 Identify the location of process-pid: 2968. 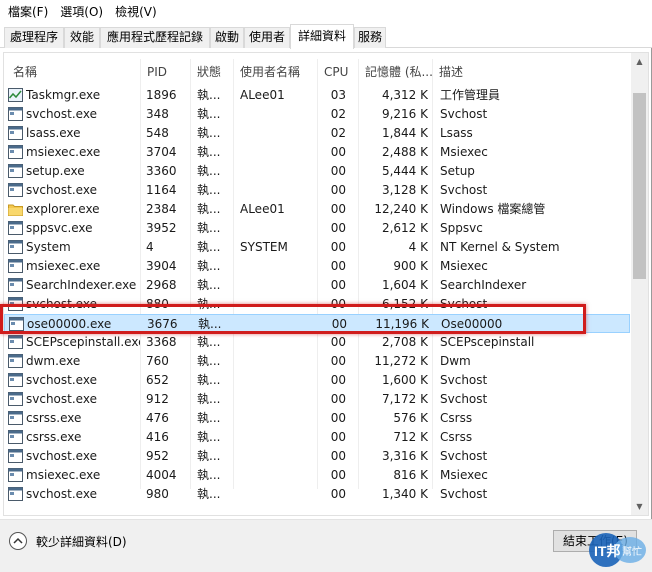
(161, 285).